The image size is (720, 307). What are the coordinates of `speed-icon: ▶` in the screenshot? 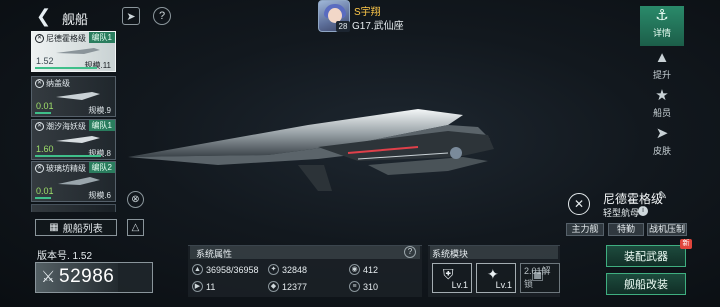 It's located at (197, 286).